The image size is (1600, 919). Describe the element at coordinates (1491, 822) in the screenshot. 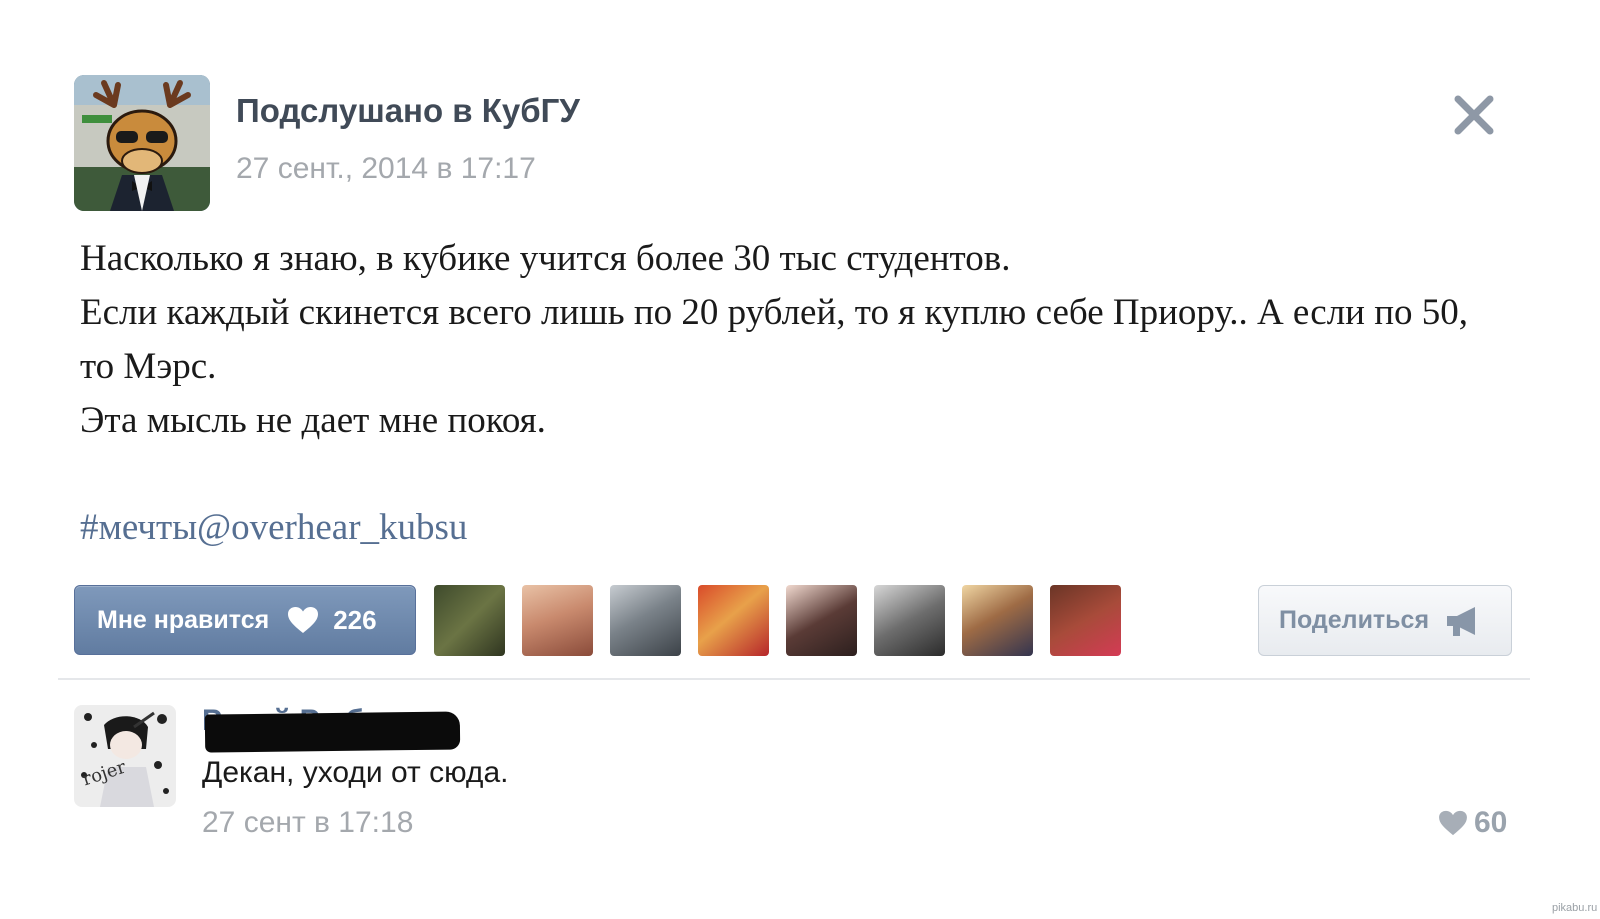

I see `comment-like-count: 60` at that location.